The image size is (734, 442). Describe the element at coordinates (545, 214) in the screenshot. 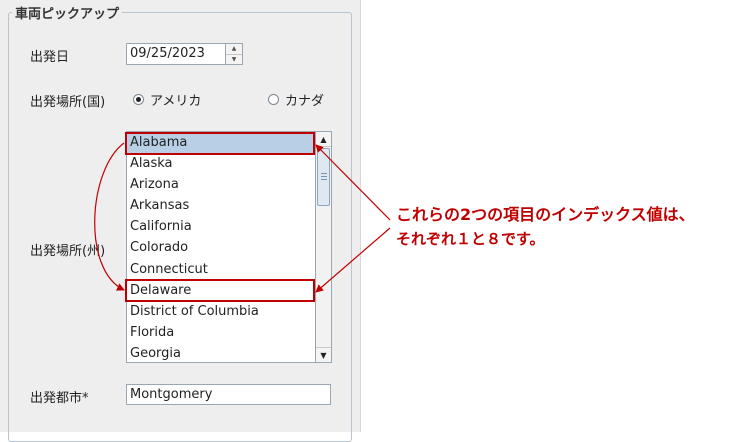

I see `annotation-line1: これらの2つの項目のインデックス値は、` at that location.